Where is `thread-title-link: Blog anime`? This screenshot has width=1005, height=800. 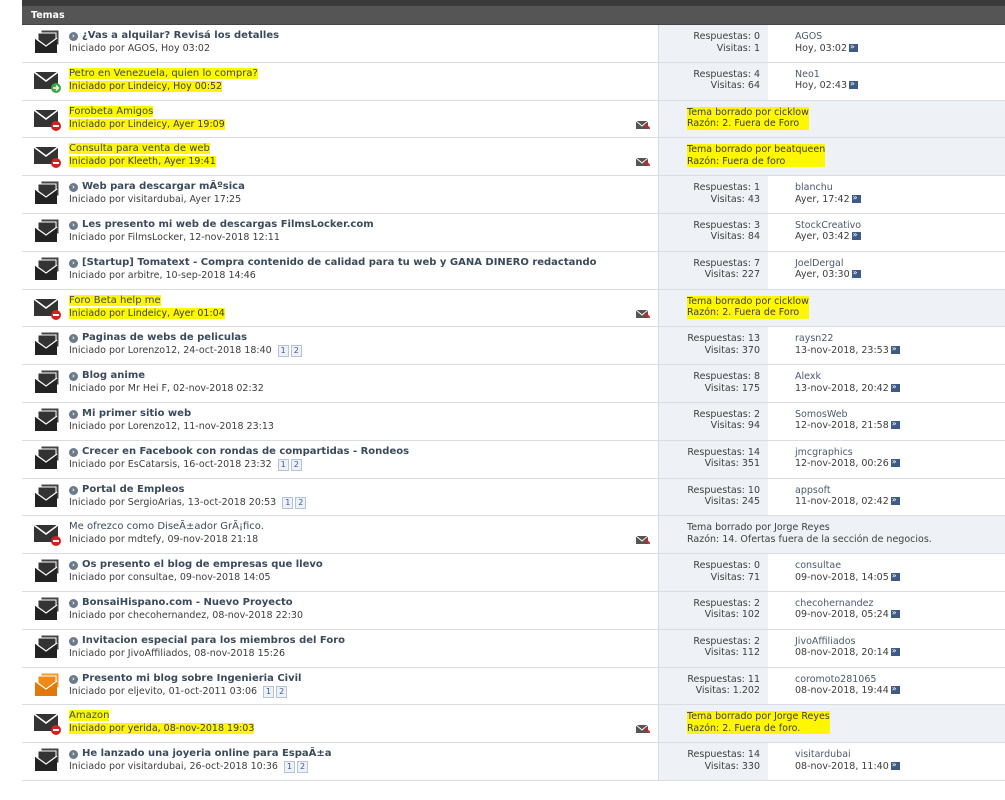 thread-title-link: Blog anime is located at coordinates (113, 375).